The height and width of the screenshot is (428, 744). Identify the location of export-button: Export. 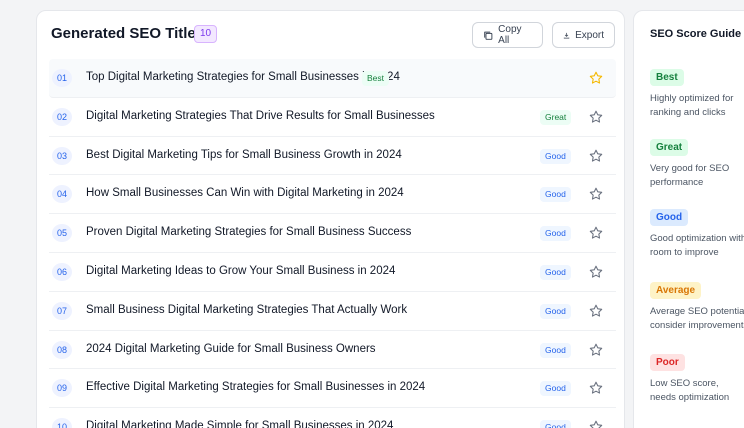
(583, 35).